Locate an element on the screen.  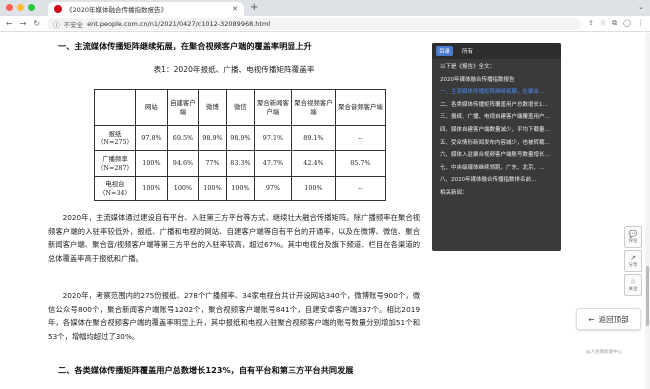
follow-icon: ☆ is located at coordinates (633, 282).